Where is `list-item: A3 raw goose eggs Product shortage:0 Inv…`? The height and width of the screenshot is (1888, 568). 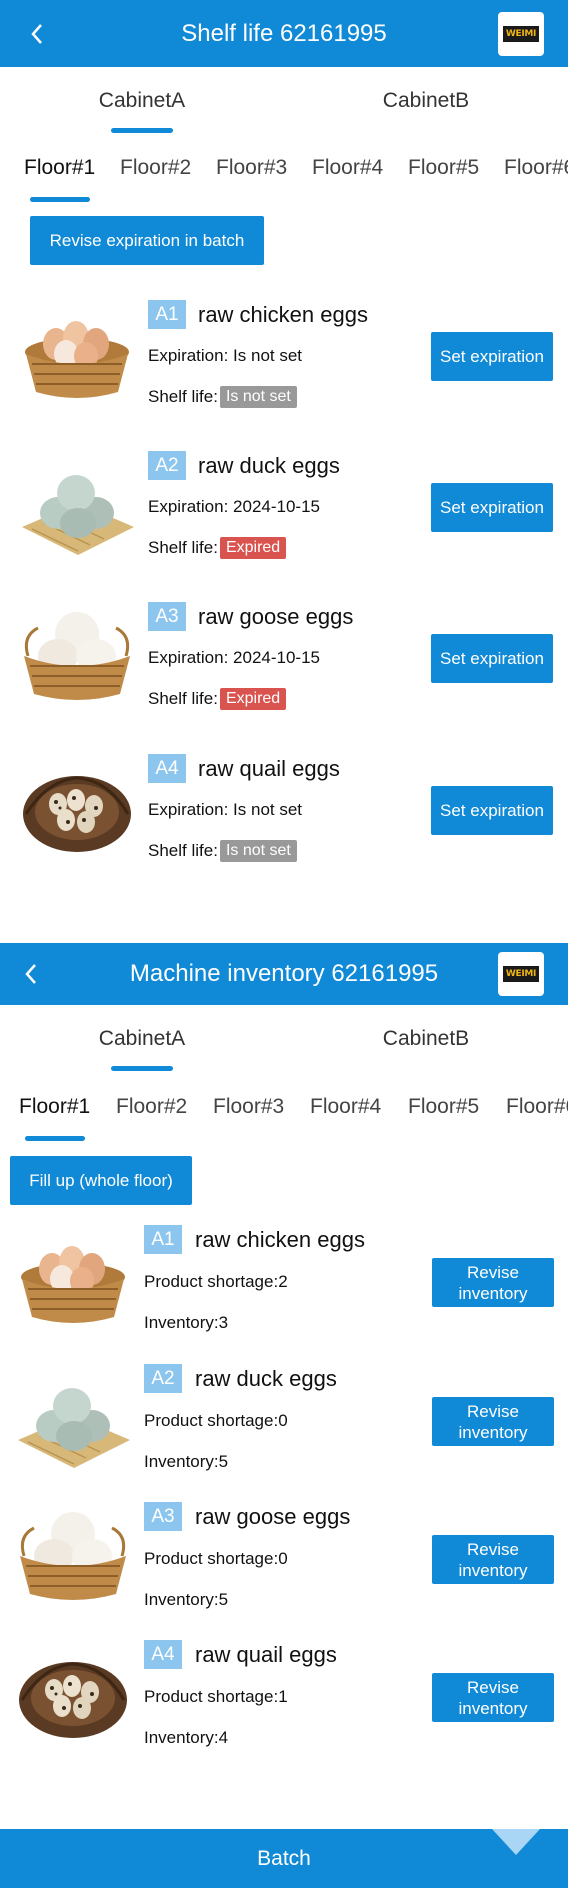
list-item: A3 raw goose eggs Product shortage:0 Inv… is located at coordinates (284, 1557).